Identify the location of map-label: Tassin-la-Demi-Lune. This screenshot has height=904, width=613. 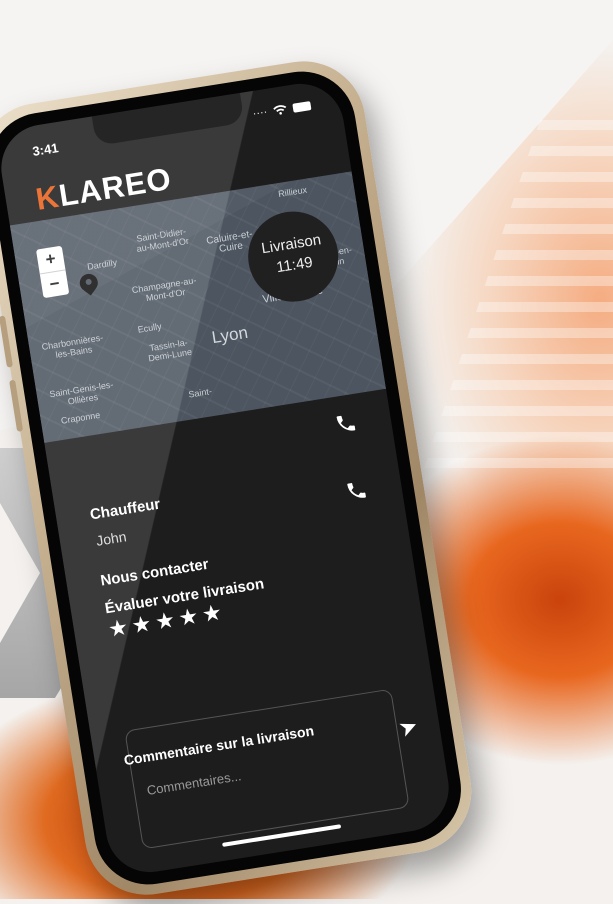
(169, 350).